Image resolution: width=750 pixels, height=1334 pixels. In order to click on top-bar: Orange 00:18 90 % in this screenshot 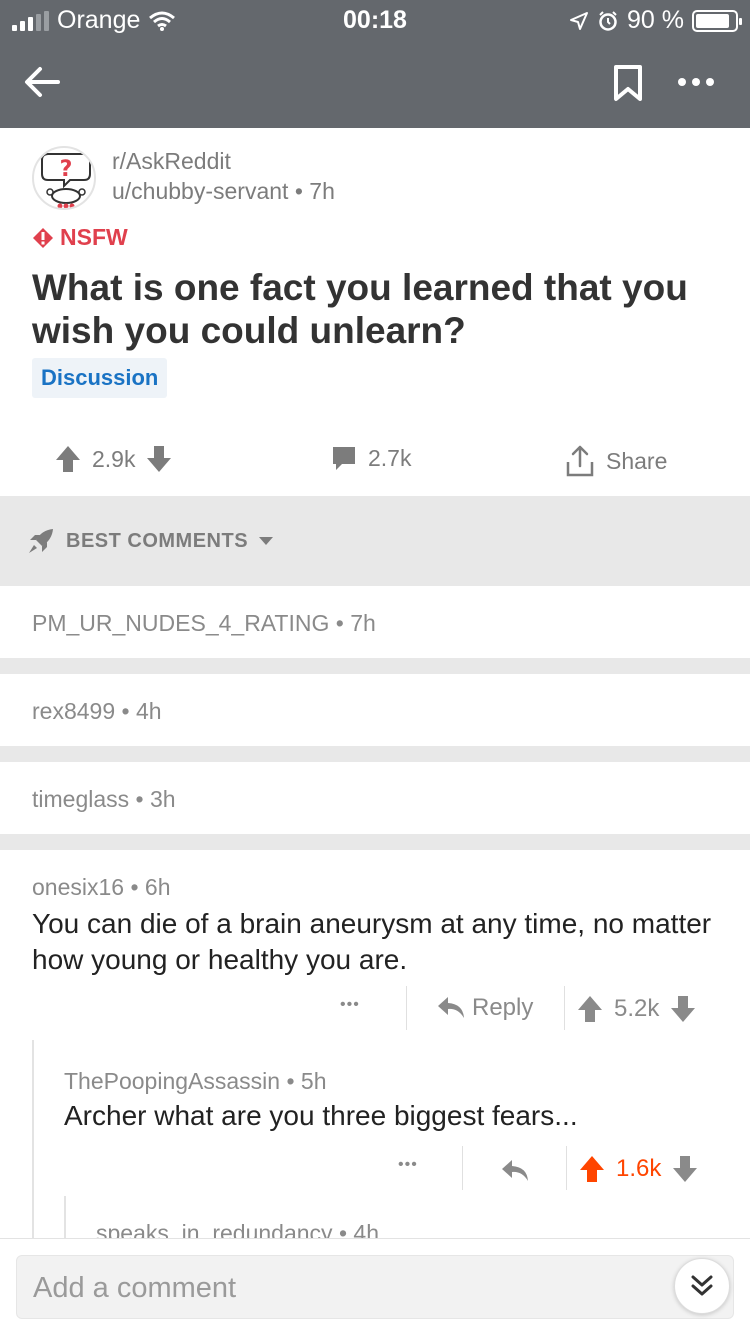, I will do `click(375, 64)`.